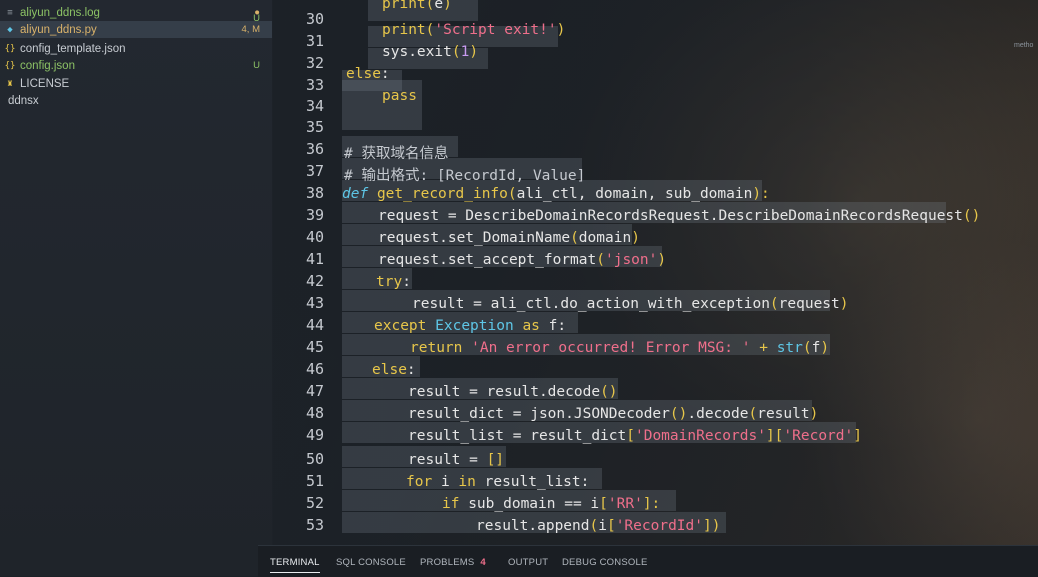 This screenshot has width=1038, height=577. What do you see at coordinates (470, 326) in the screenshot?
I see `code-line-44: except Exception as f:` at bounding box center [470, 326].